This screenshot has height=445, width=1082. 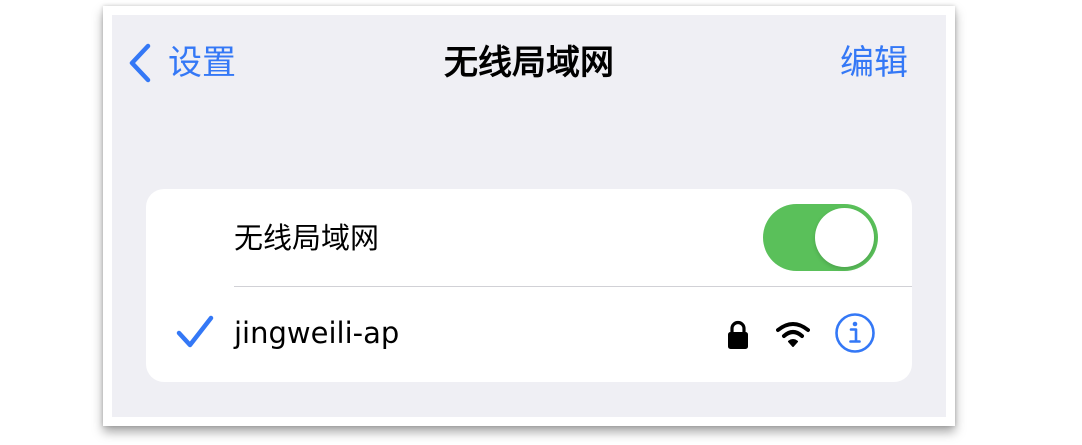 What do you see at coordinates (529, 63) in the screenshot?
I see `page-title: 无线局域网` at bounding box center [529, 63].